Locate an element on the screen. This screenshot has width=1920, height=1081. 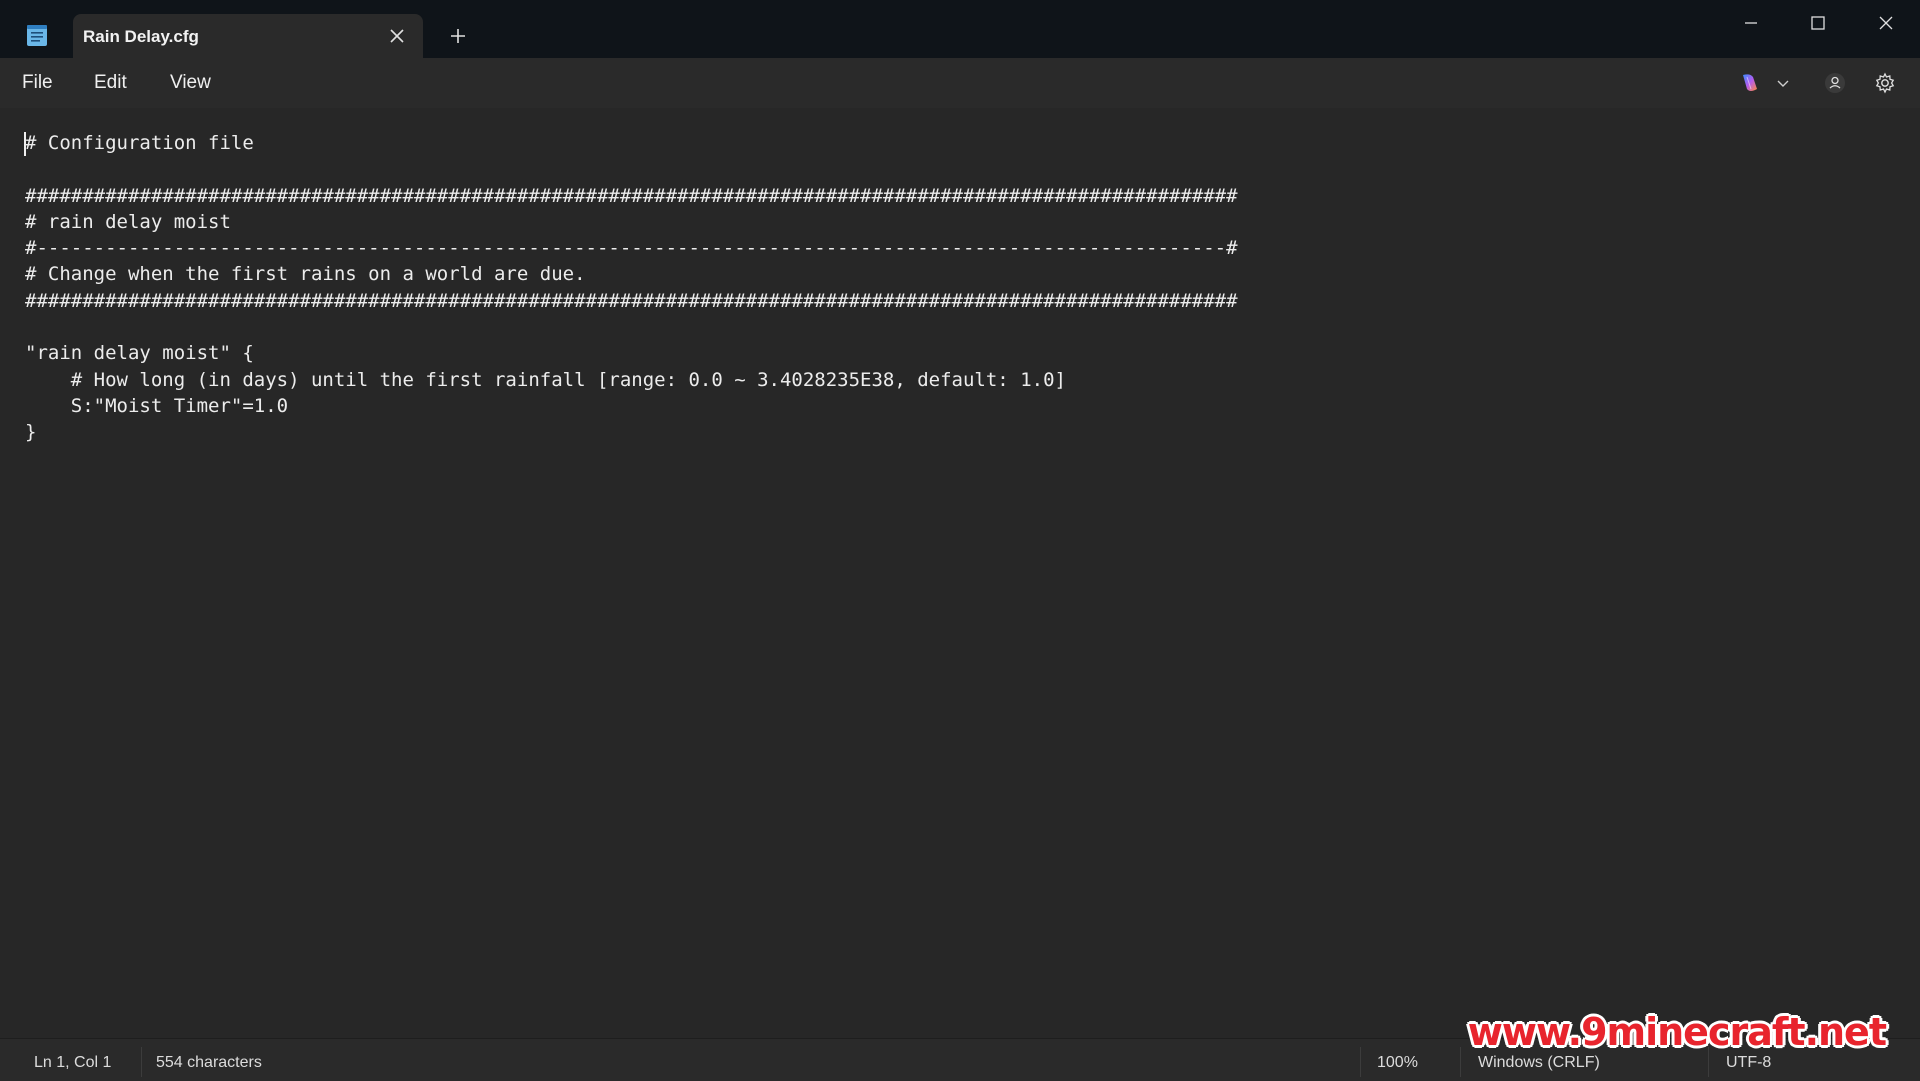
close-tab-icon is located at coordinates (397, 36).